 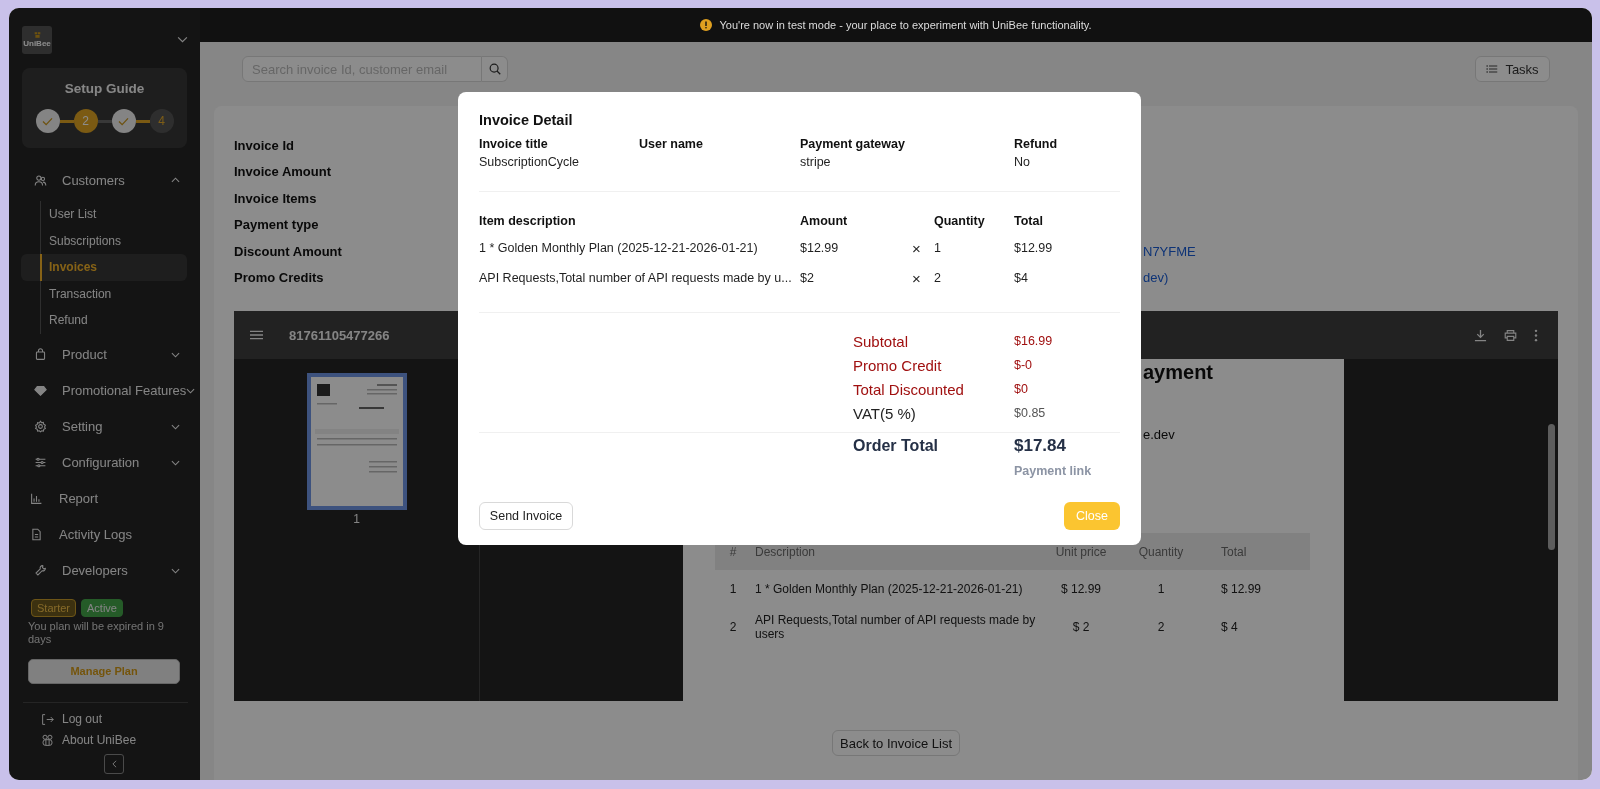 What do you see at coordinates (104, 180) in the screenshot?
I see `nav-item: Customers` at bounding box center [104, 180].